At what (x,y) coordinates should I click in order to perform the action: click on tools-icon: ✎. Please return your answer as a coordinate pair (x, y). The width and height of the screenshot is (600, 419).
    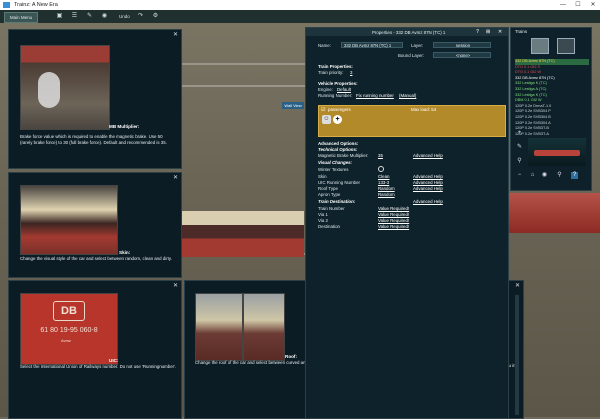
    Looking at the image, I should click on (89, 16).